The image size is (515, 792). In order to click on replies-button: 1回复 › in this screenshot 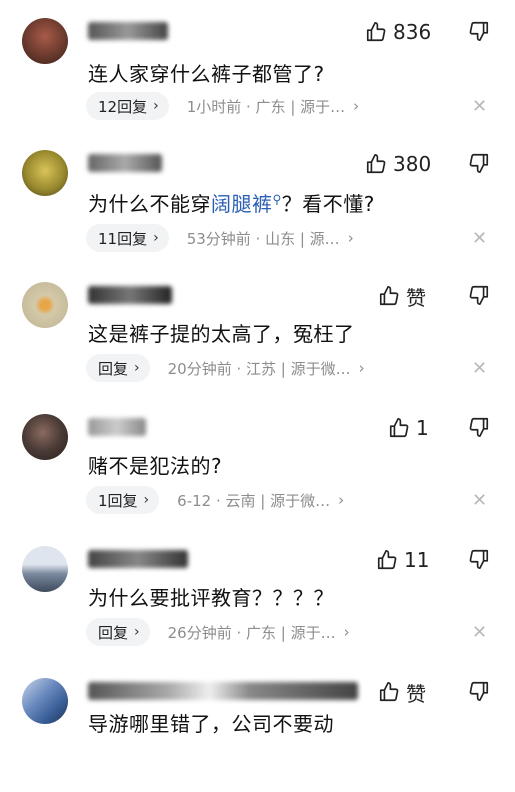, I will do `click(123, 500)`.